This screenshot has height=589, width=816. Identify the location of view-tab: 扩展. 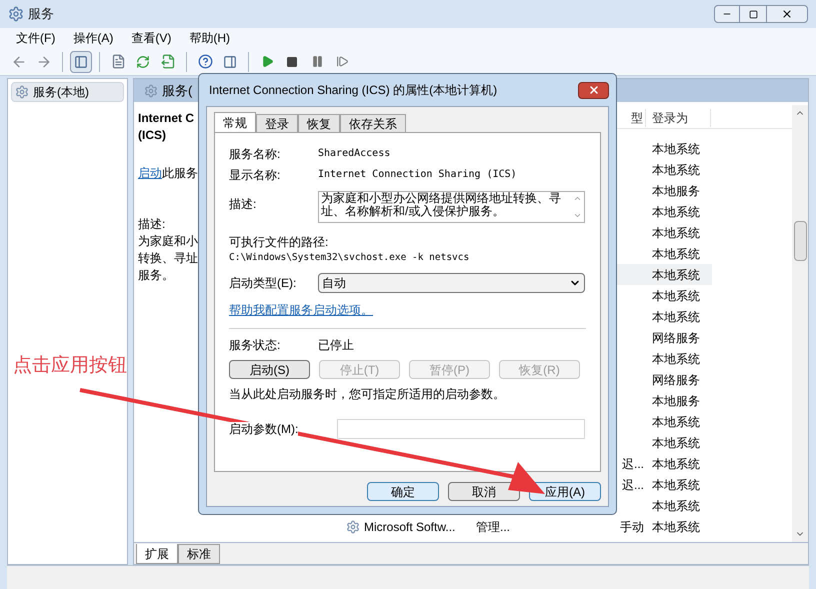
(157, 554).